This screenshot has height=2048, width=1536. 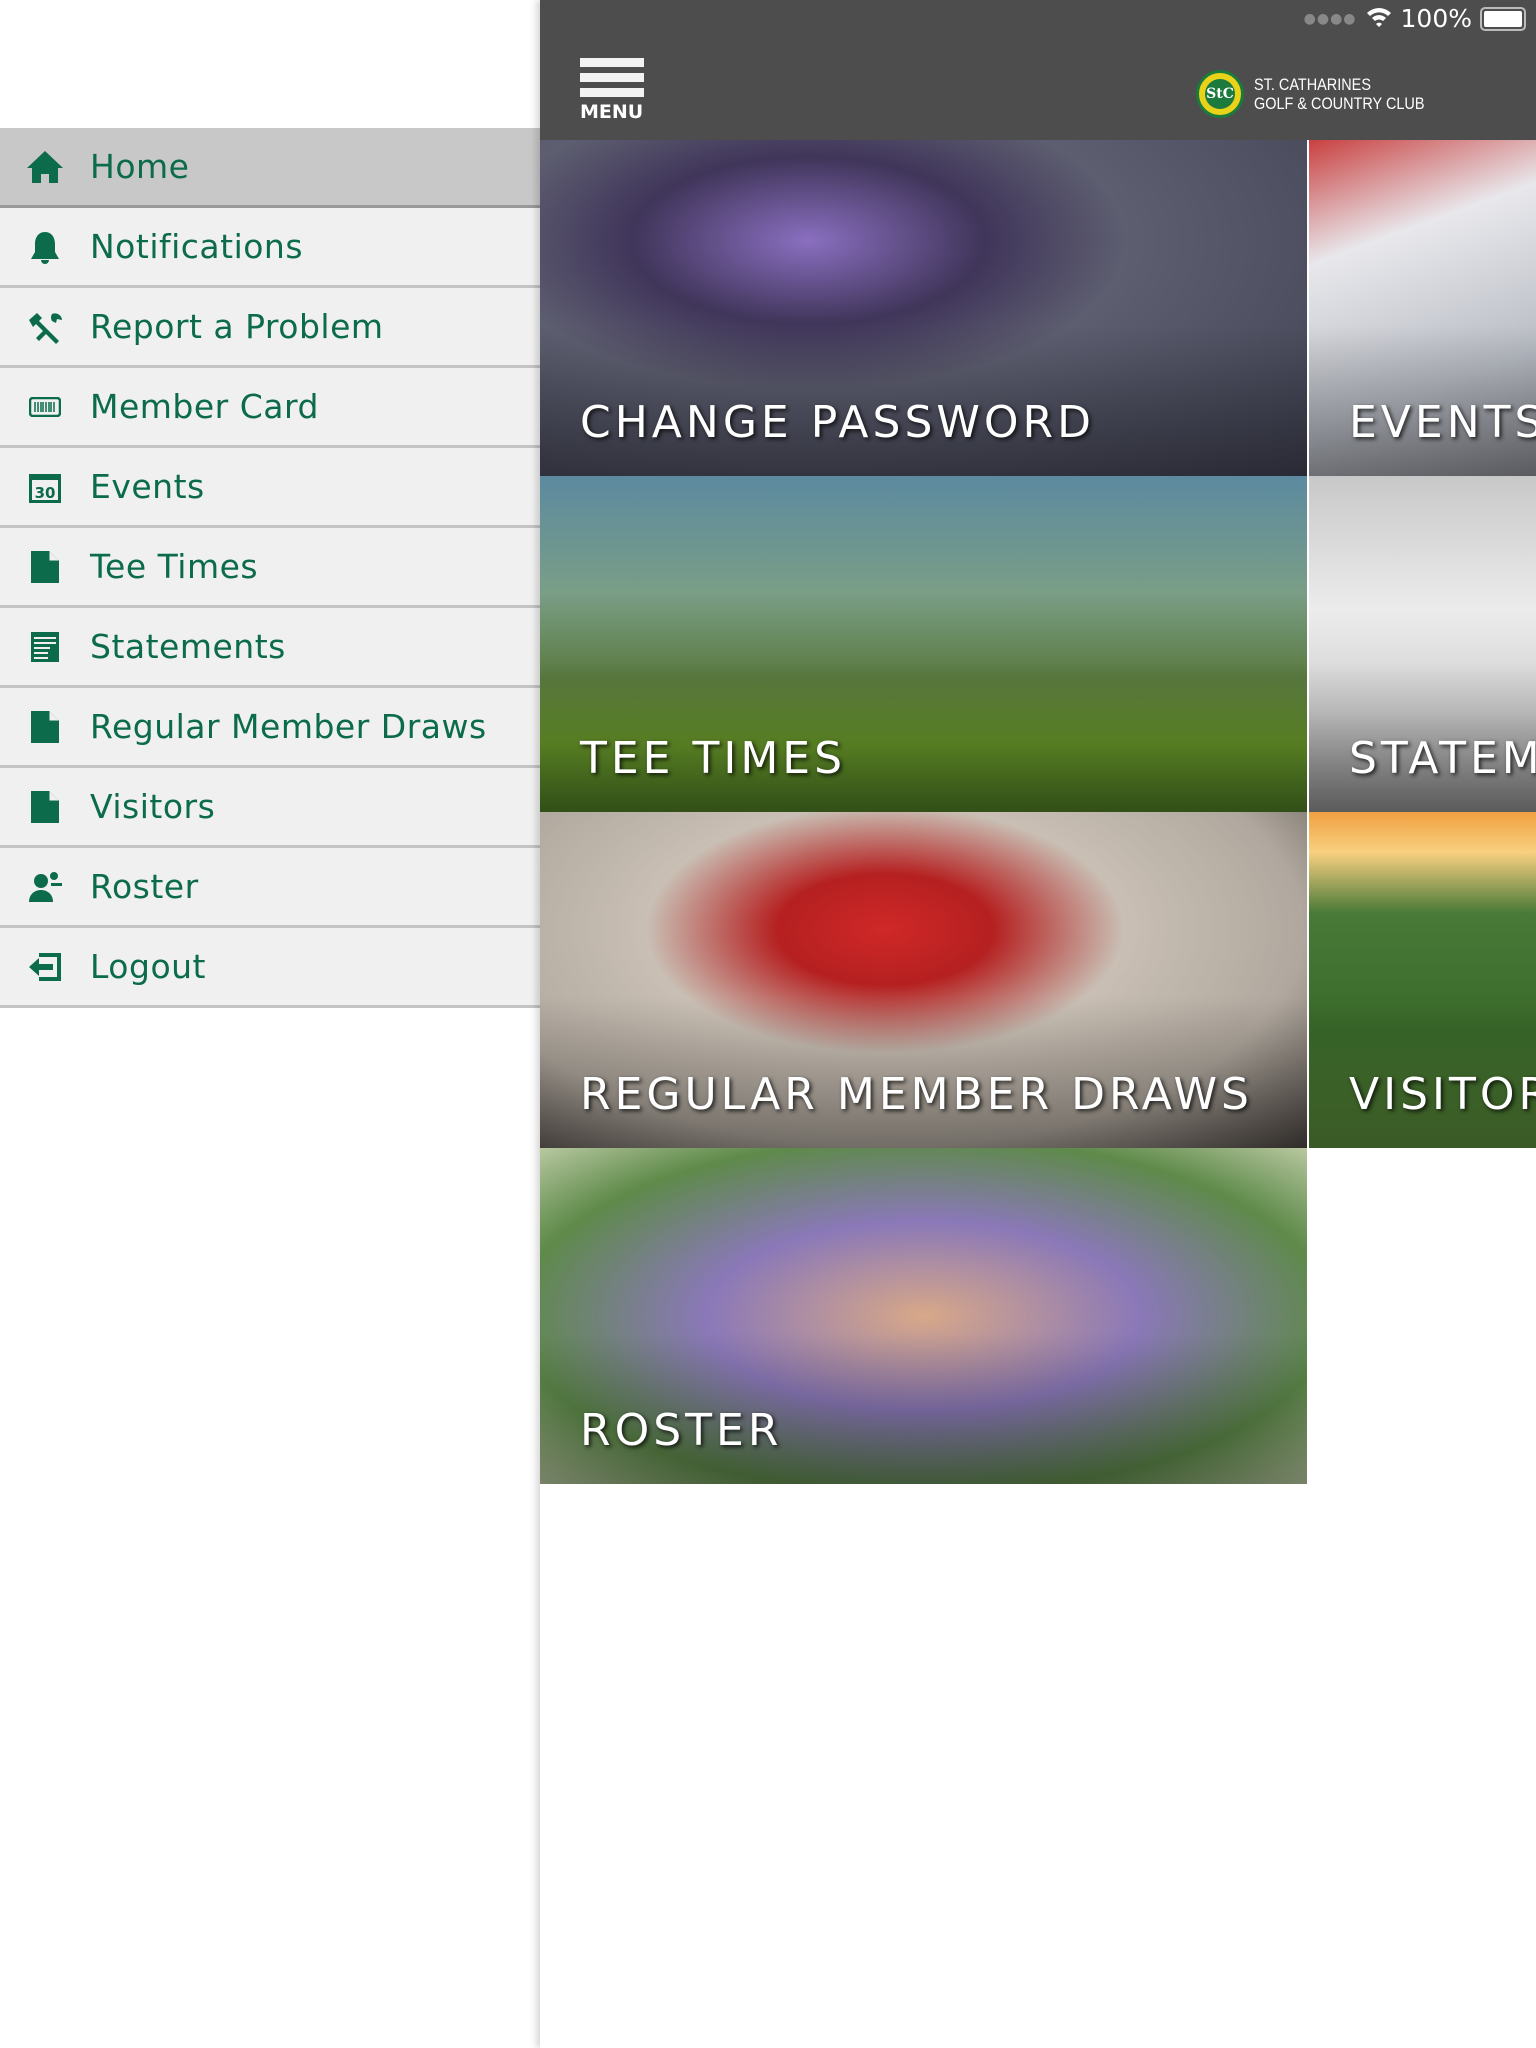 I want to click on tile-label: ROSTER, so click(x=681, y=1430).